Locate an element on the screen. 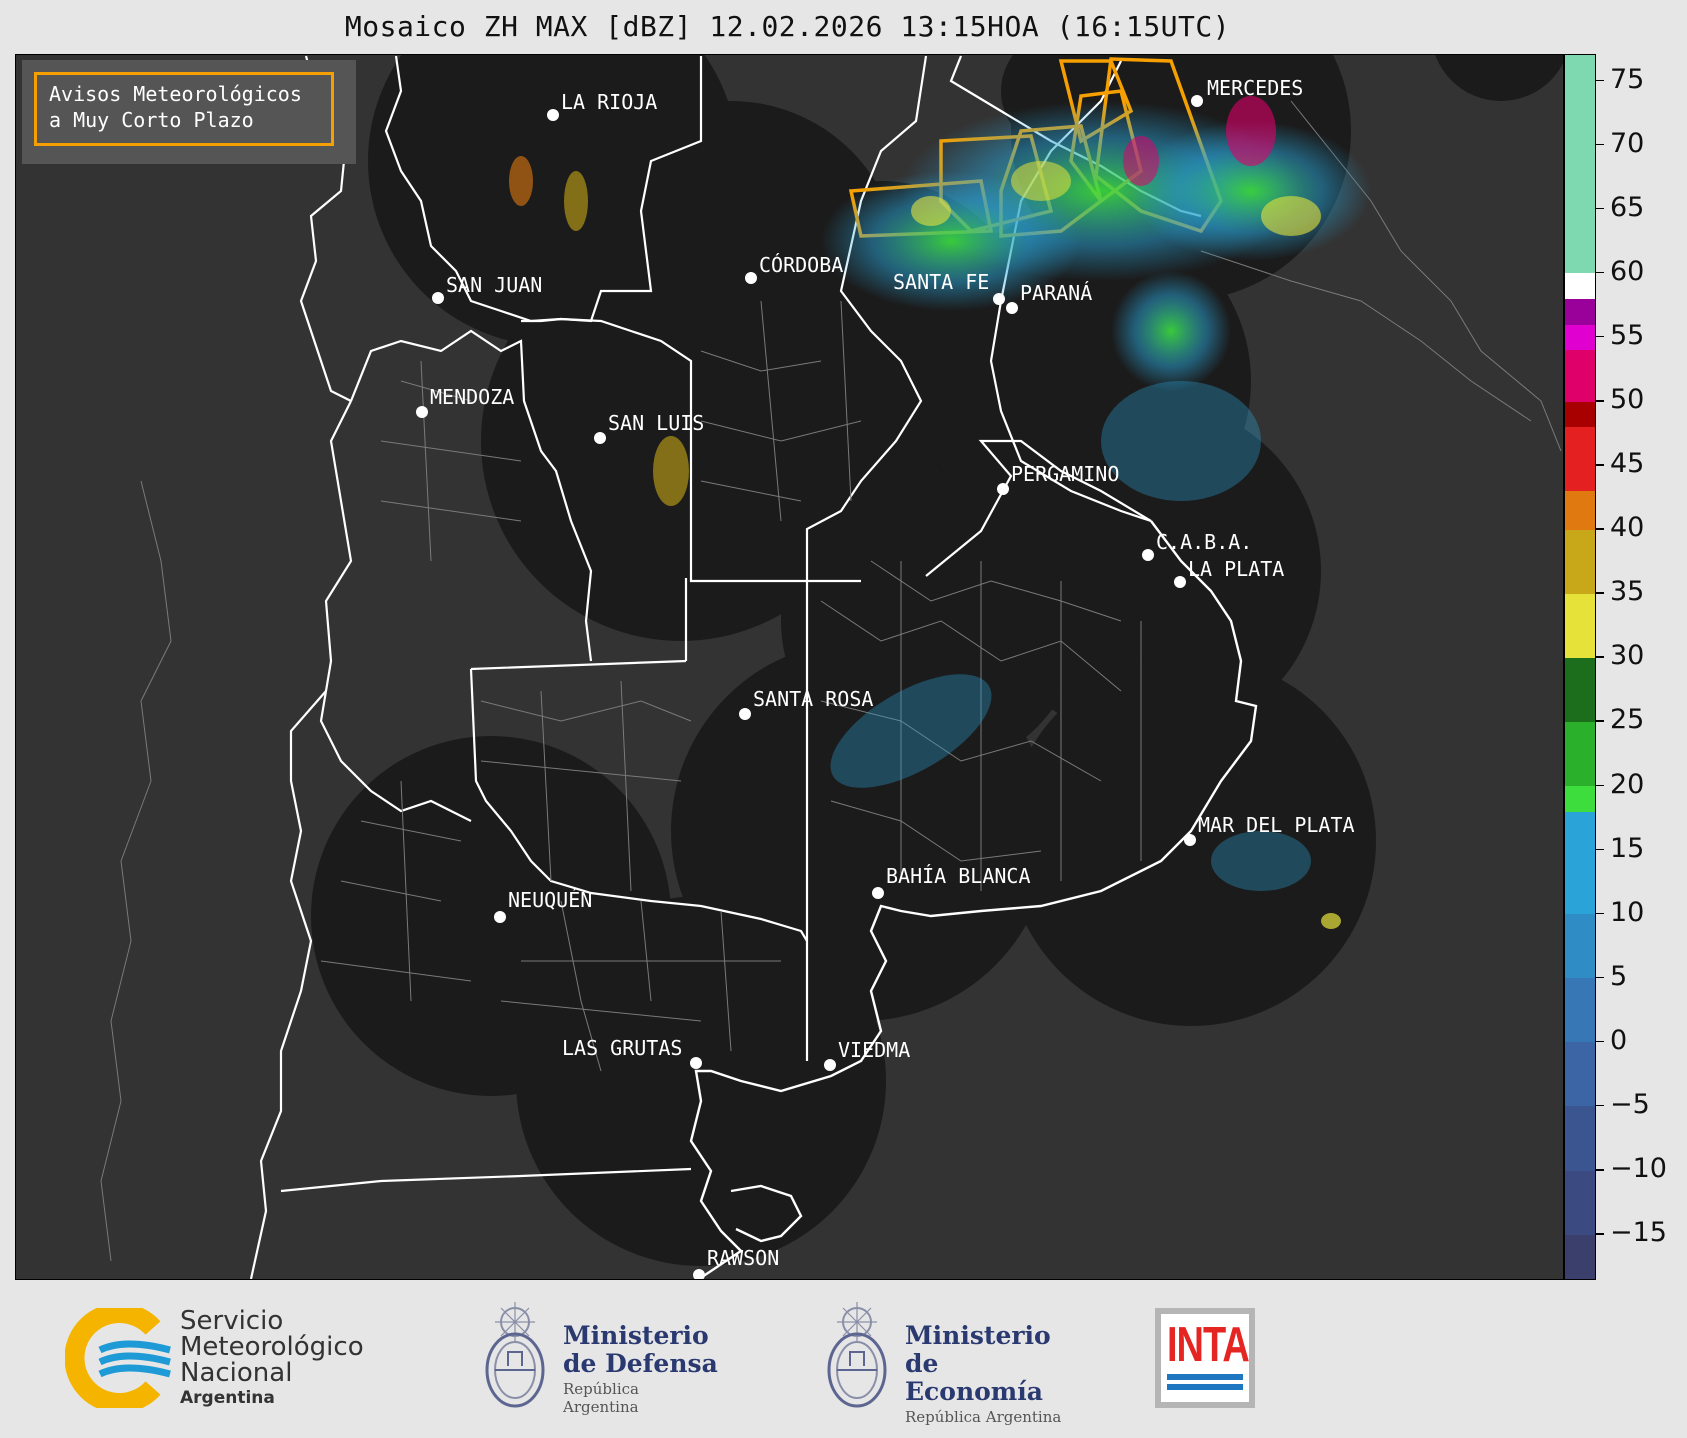  warnings-notice-box: Avisos Meteorológicos a Muy Corto Plazo is located at coordinates (184, 109).